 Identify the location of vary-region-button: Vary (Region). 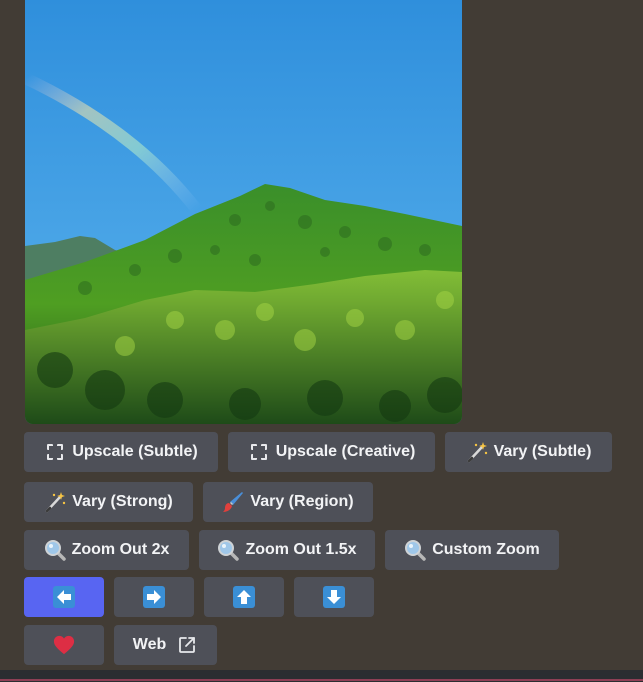
(288, 502).